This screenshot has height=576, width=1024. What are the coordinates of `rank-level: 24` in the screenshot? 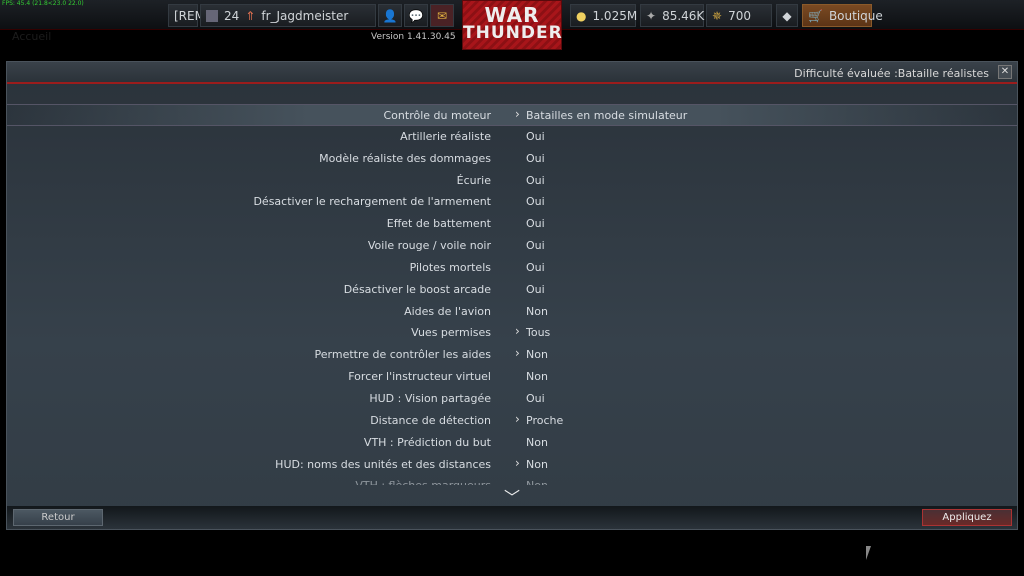 It's located at (232, 15).